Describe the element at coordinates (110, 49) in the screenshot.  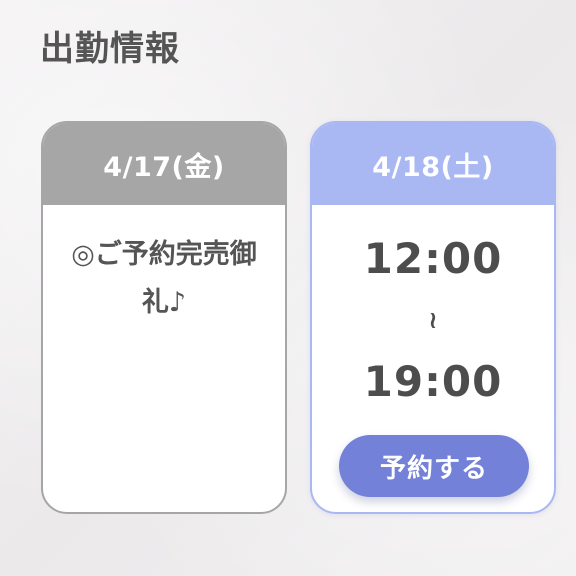
I see `section-title: 出勤情報` at that location.